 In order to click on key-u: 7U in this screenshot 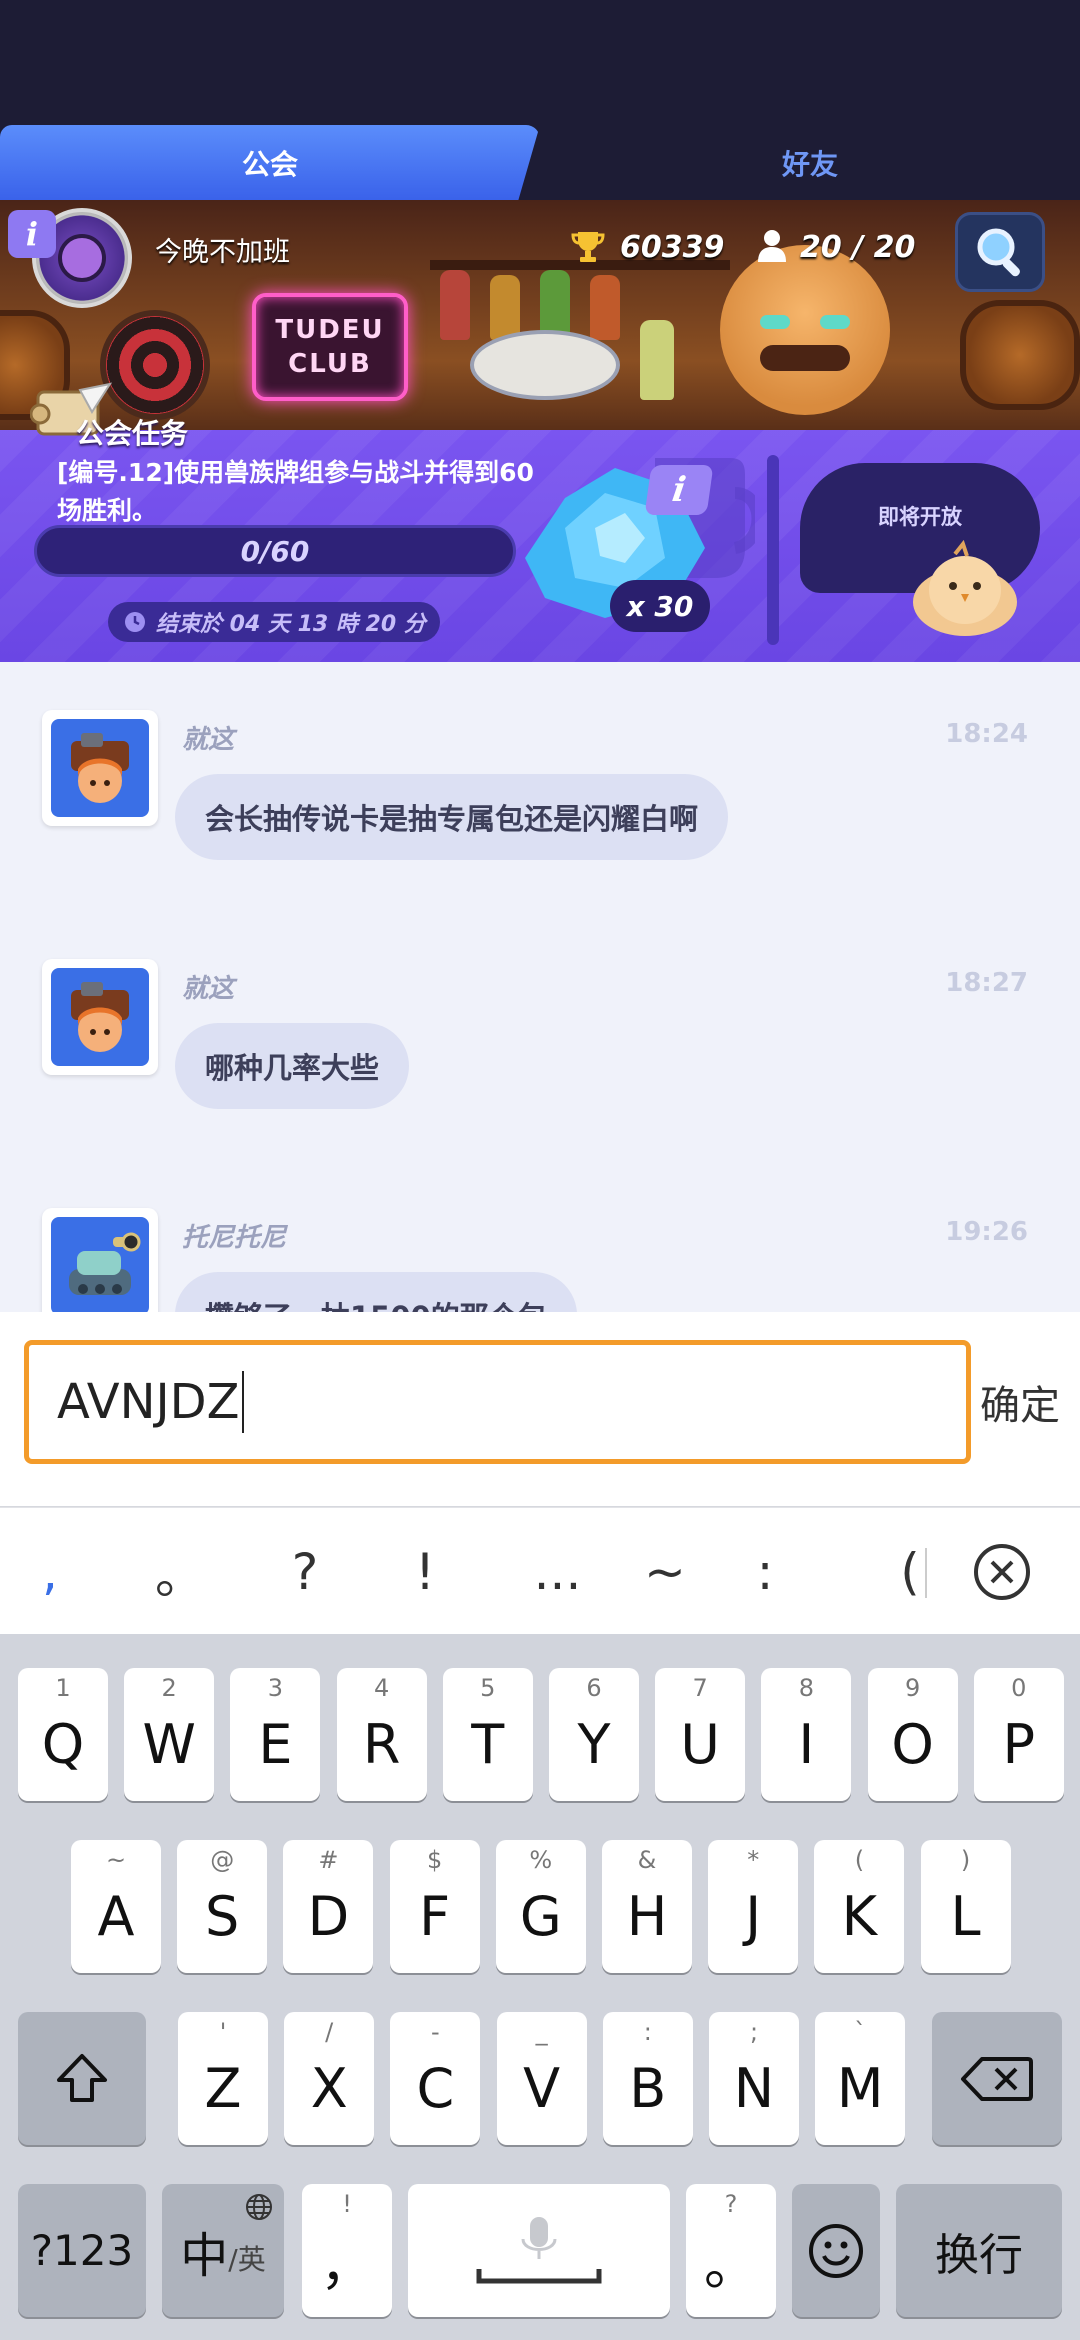, I will do `click(700, 1734)`.